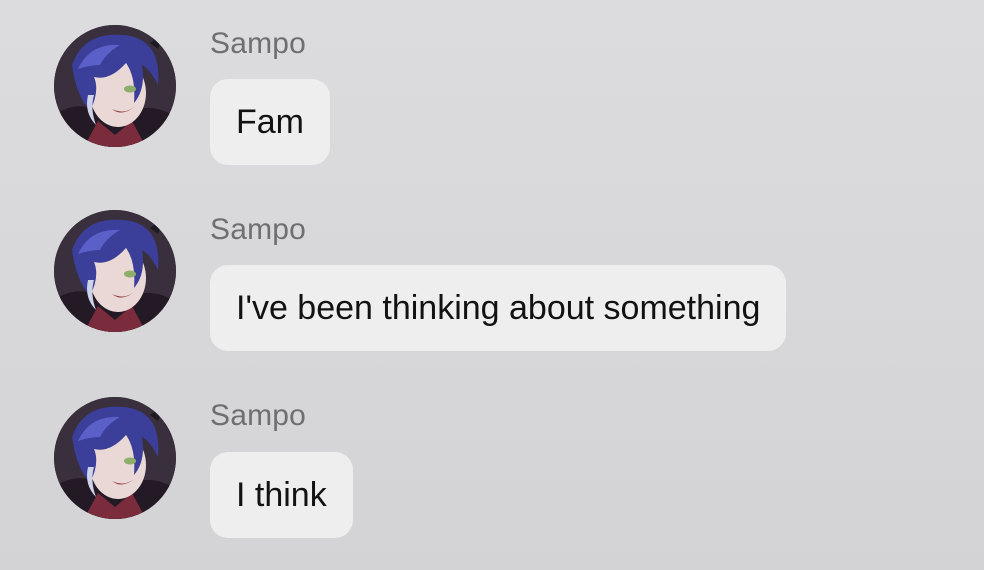 The width and height of the screenshot is (984, 570). Describe the element at coordinates (270, 122) in the screenshot. I see `message-bubble: Fam` at that location.